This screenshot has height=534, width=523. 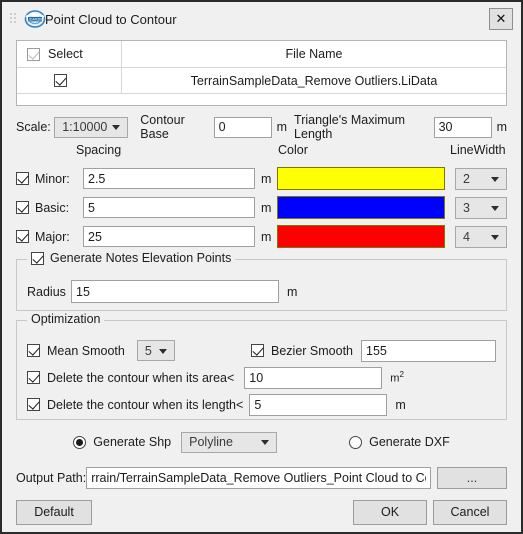 What do you see at coordinates (261, 99) in the screenshot?
I see `table-empty-area` at bounding box center [261, 99].